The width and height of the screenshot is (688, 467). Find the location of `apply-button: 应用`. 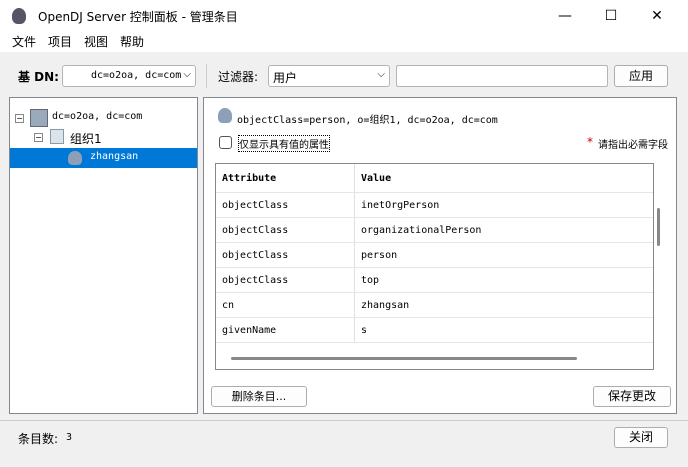

apply-button: 应用 is located at coordinates (641, 76).